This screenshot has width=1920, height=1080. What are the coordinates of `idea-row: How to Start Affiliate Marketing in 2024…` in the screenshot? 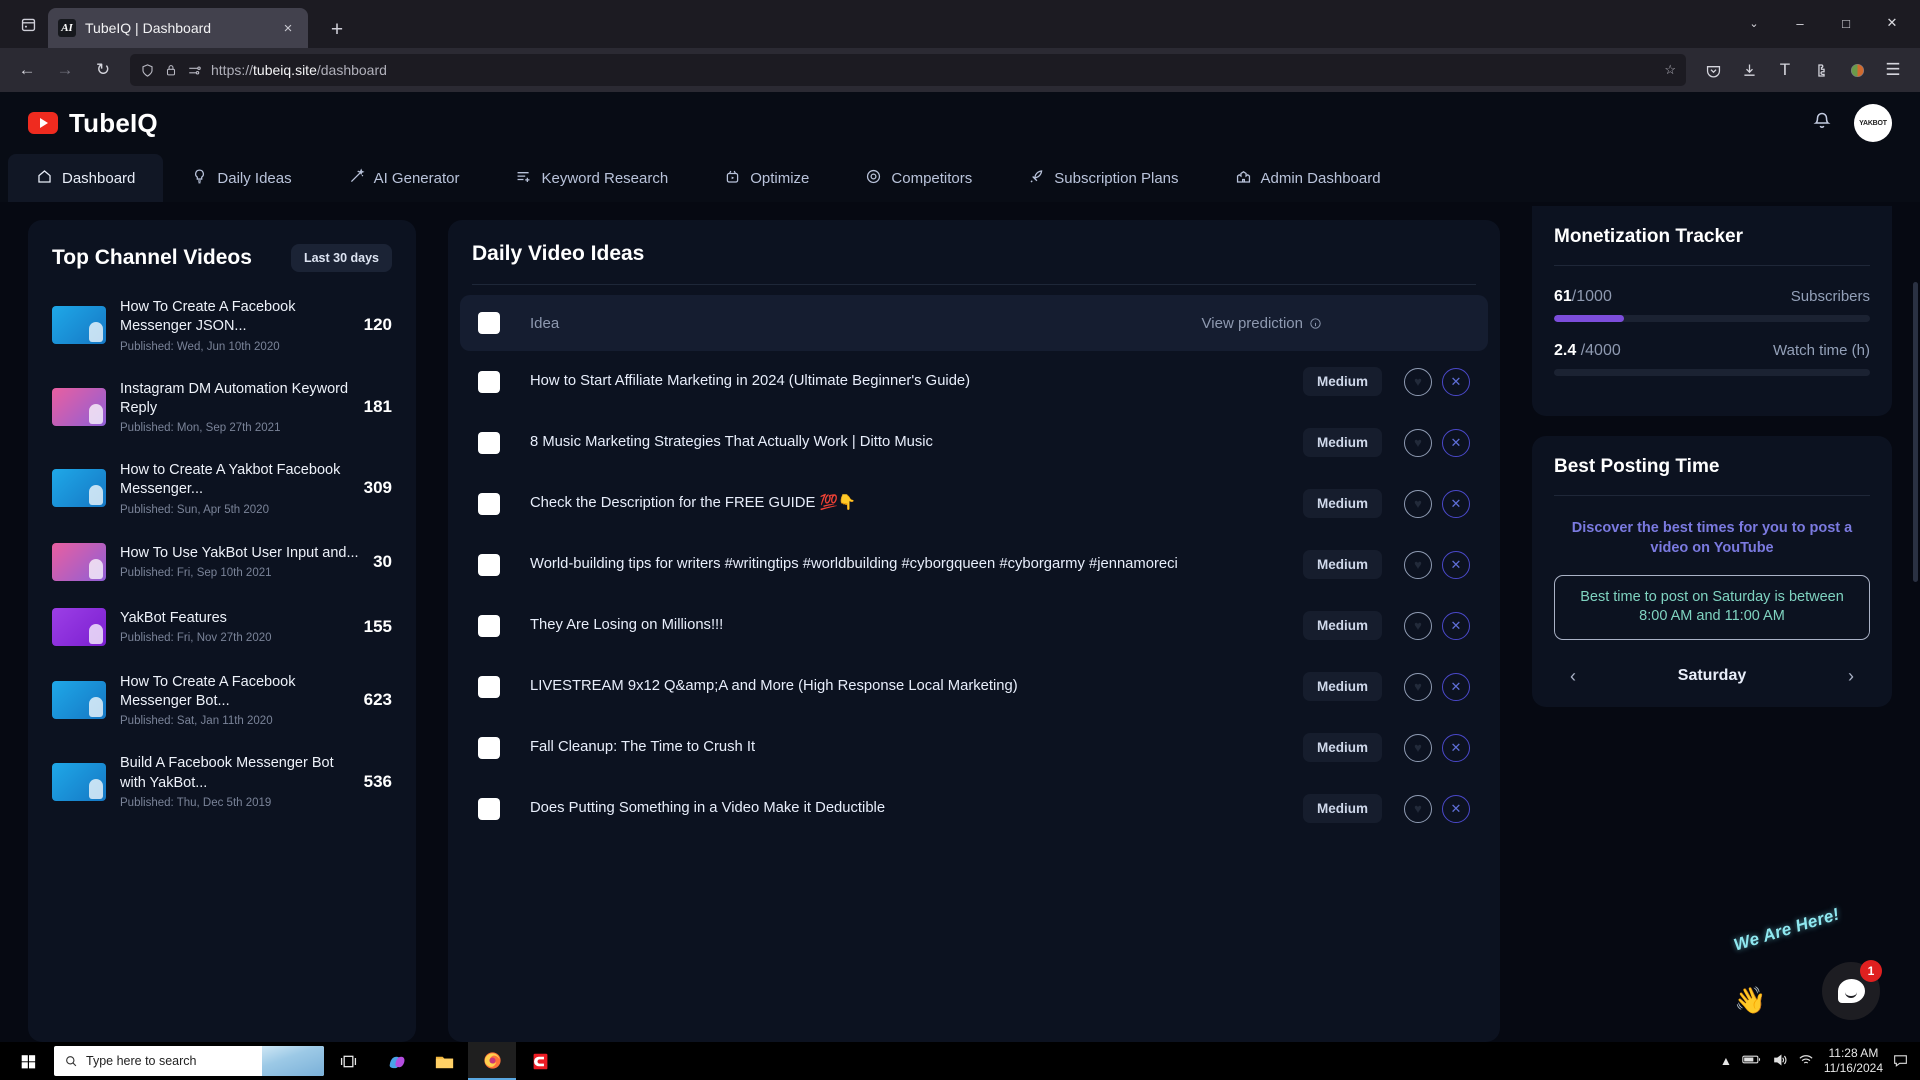 It's located at (974, 381).